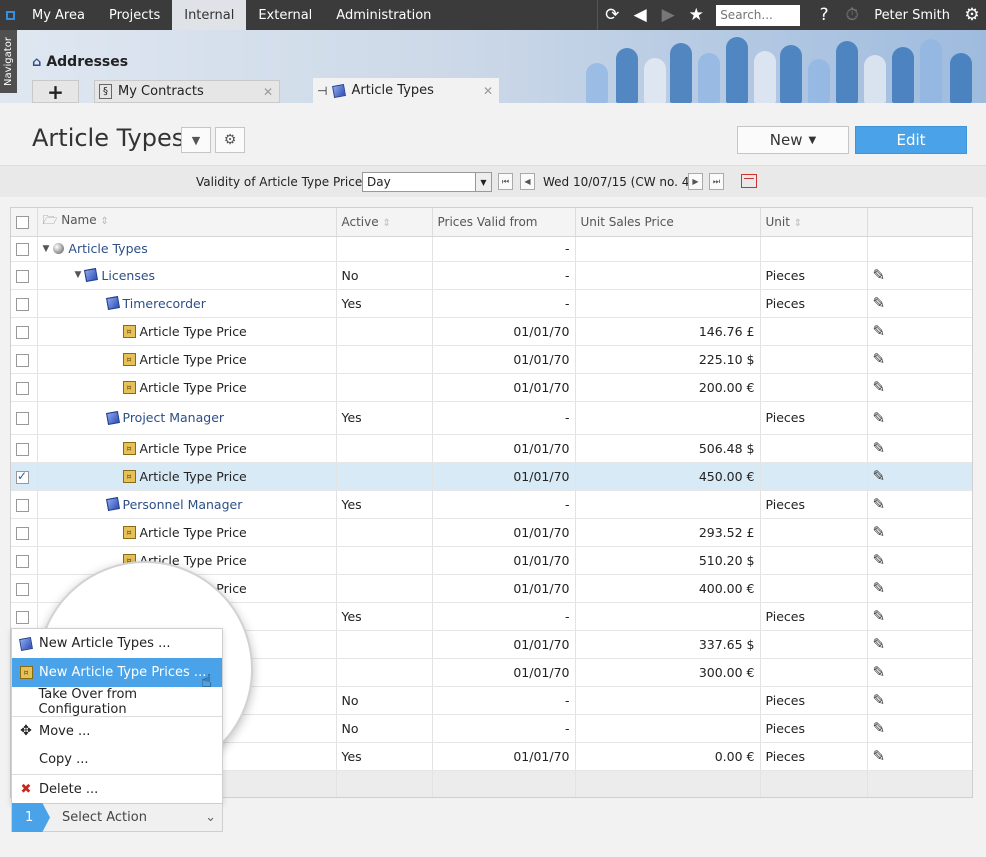 This screenshot has height=857, width=986. Describe the element at coordinates (612, 15) in the screenshot. I see `refresh-icon: ⟳` at that location.